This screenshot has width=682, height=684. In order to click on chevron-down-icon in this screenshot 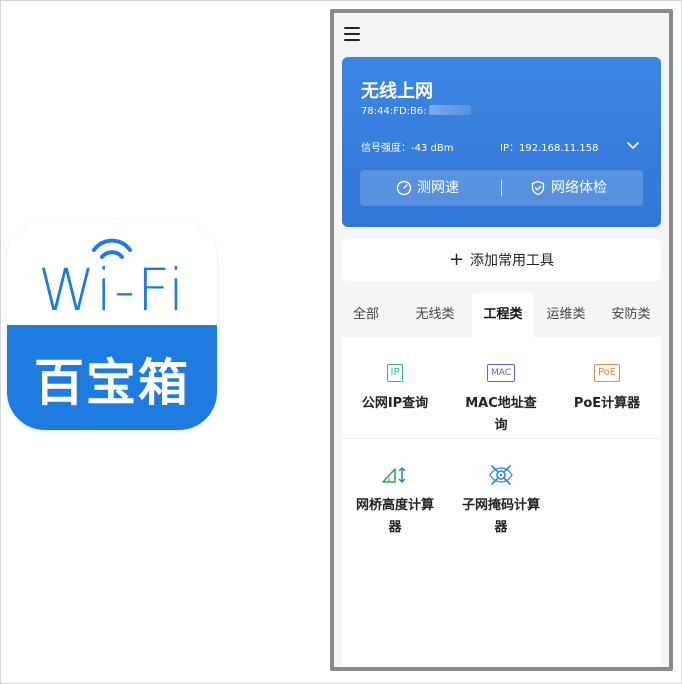, I will do `click(633, 146)`.